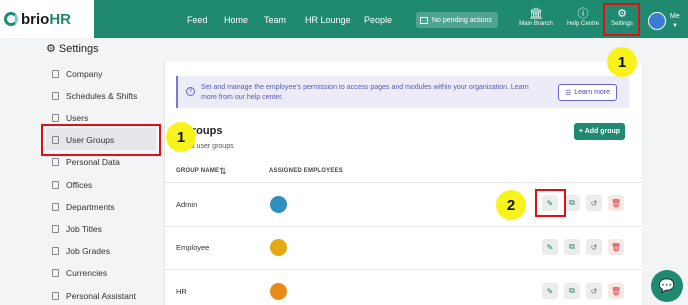  I want to click on learn-more-button: ☰ Learn more, so click(587, 92).